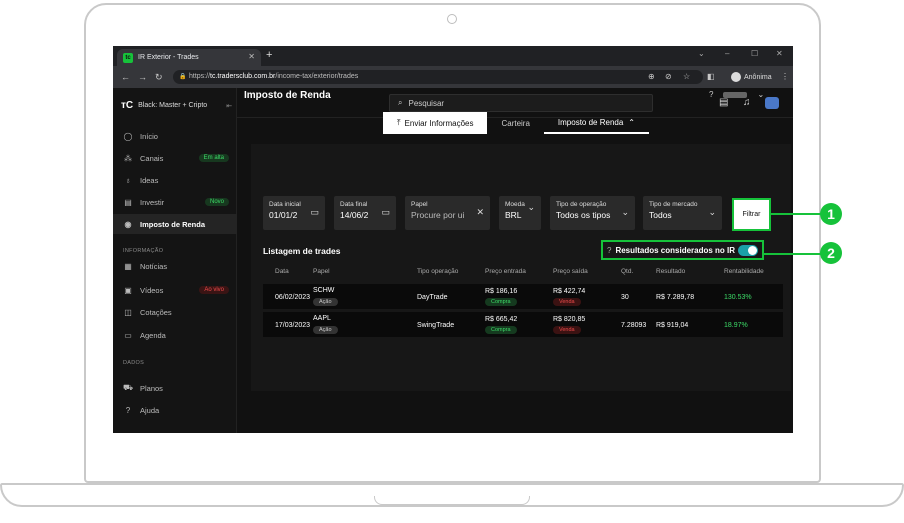  I want to click on column-header-rentabilidade: Rentabilidade, so click(744, 271).